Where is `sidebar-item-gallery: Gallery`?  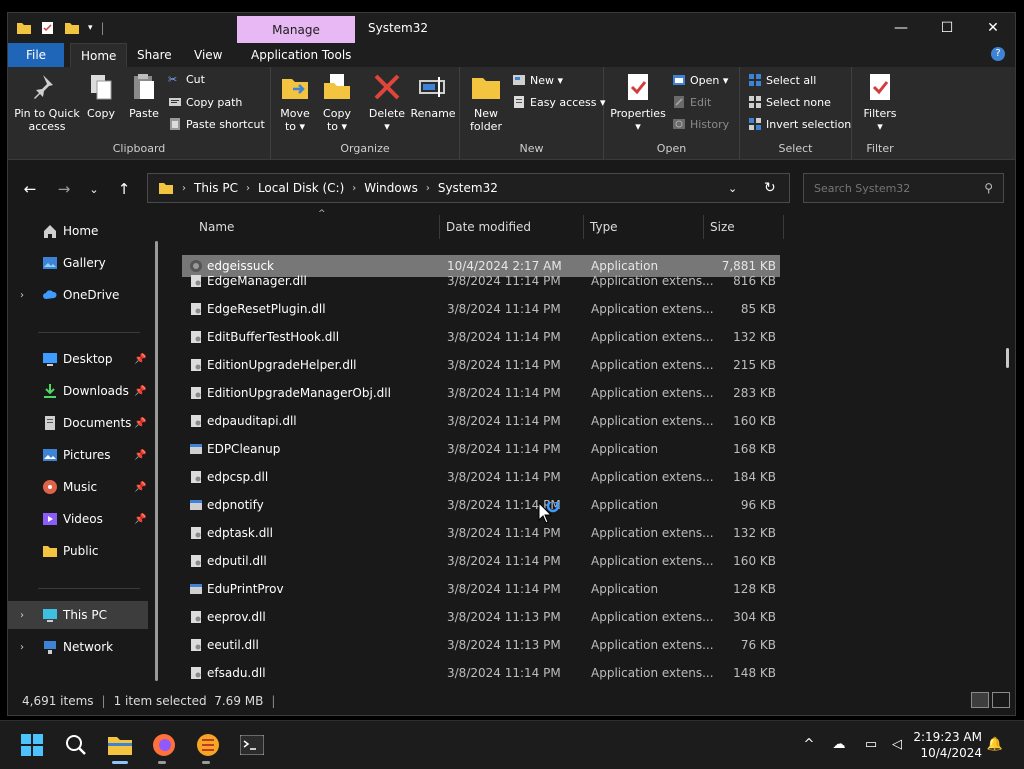 sidebar-item-gallery: Gallery is located at coordinates (78, 263).